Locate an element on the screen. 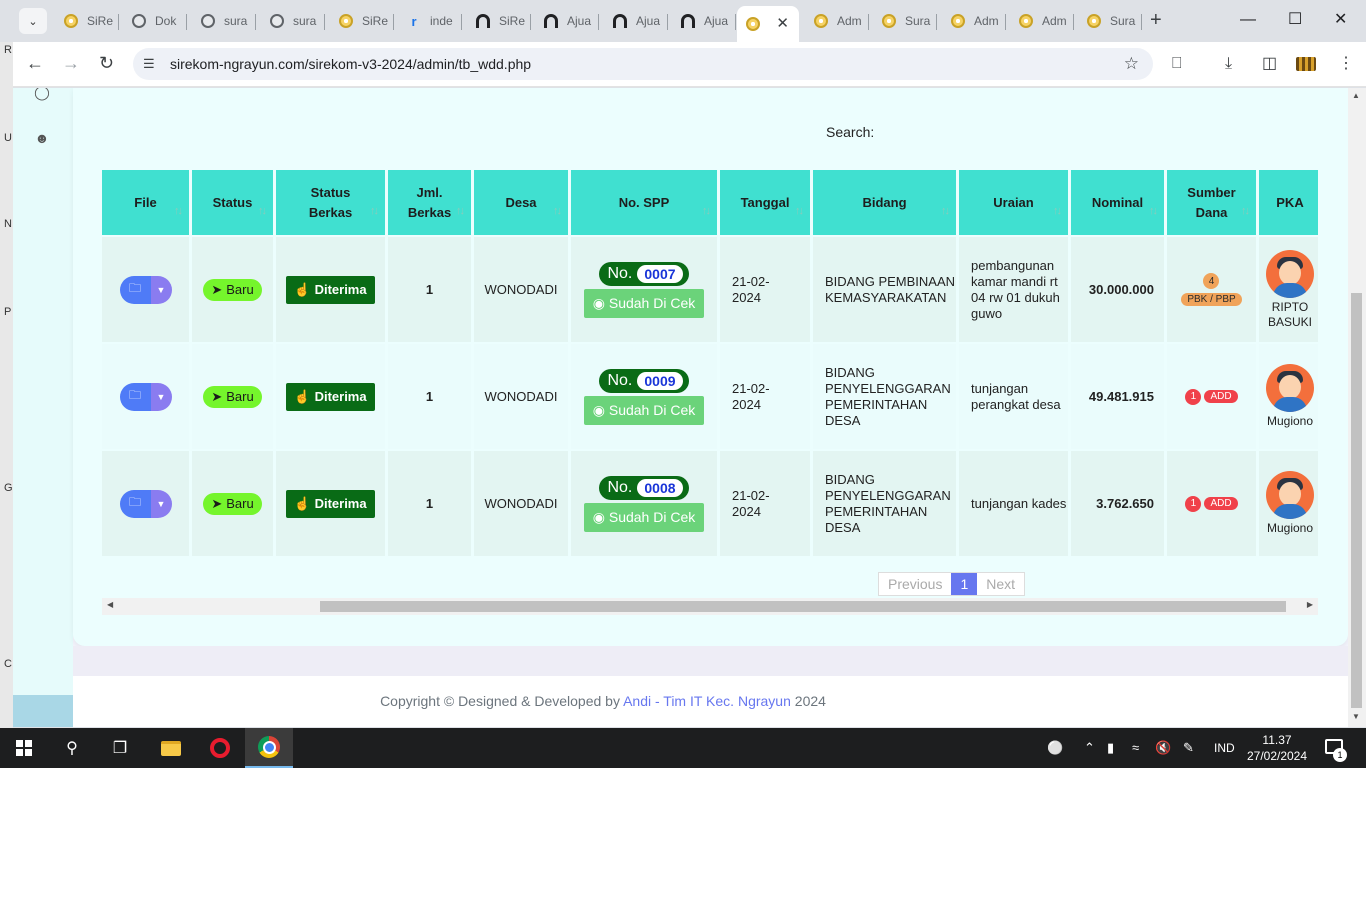  maximize-button: ☐ is located at coordinates (1295, 20).